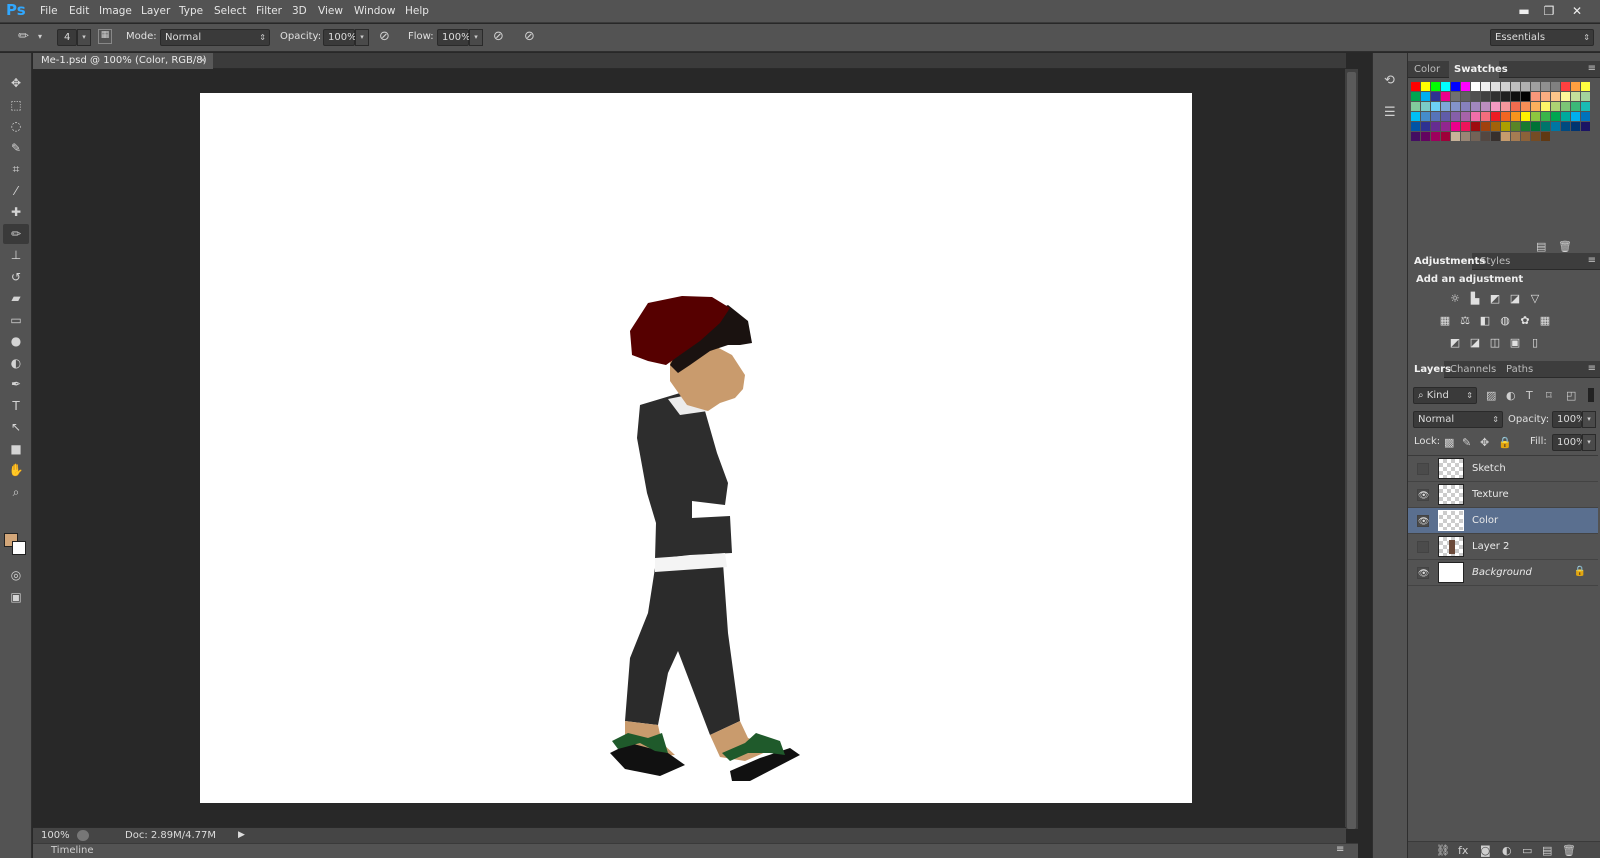  Describe the element at coordinates (1475, 299) in the screenshot. I see `levels-icon: ▙` at that location.